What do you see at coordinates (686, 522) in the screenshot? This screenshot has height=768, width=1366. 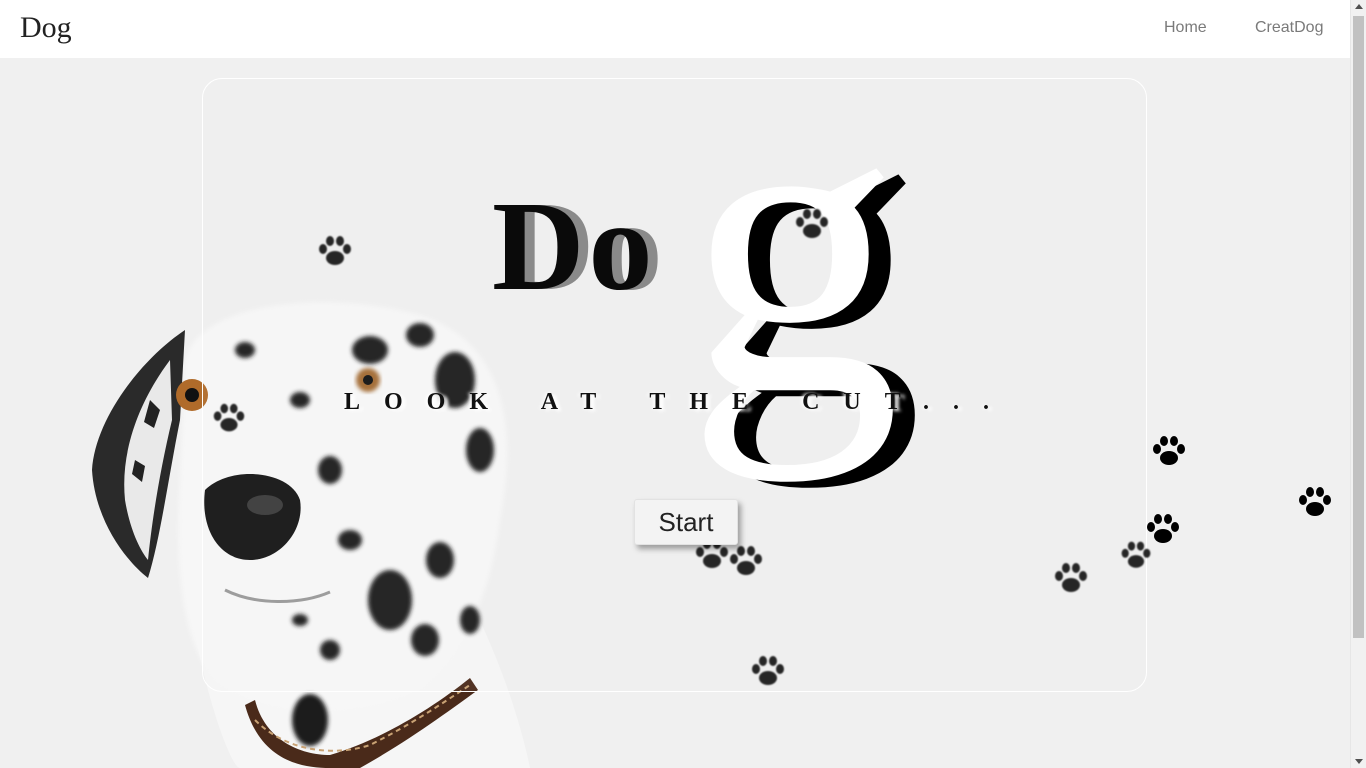 I see `start-button: Start` at bounding box center [686, 522].